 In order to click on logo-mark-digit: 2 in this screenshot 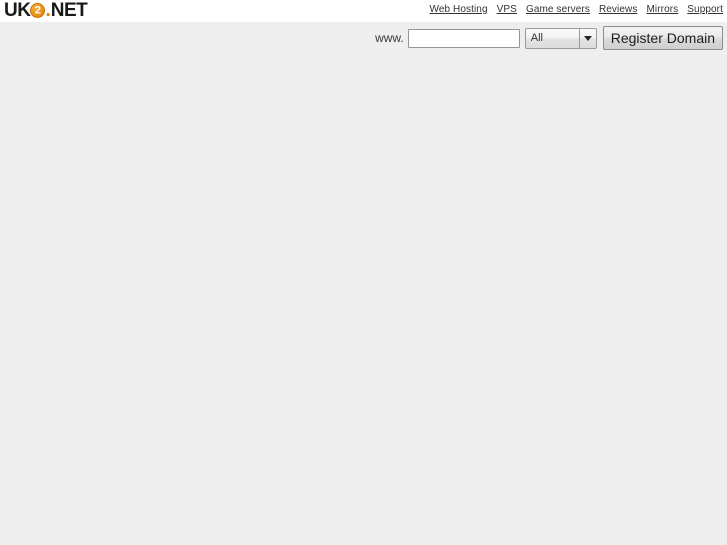, I will do `click(38, 10)`.